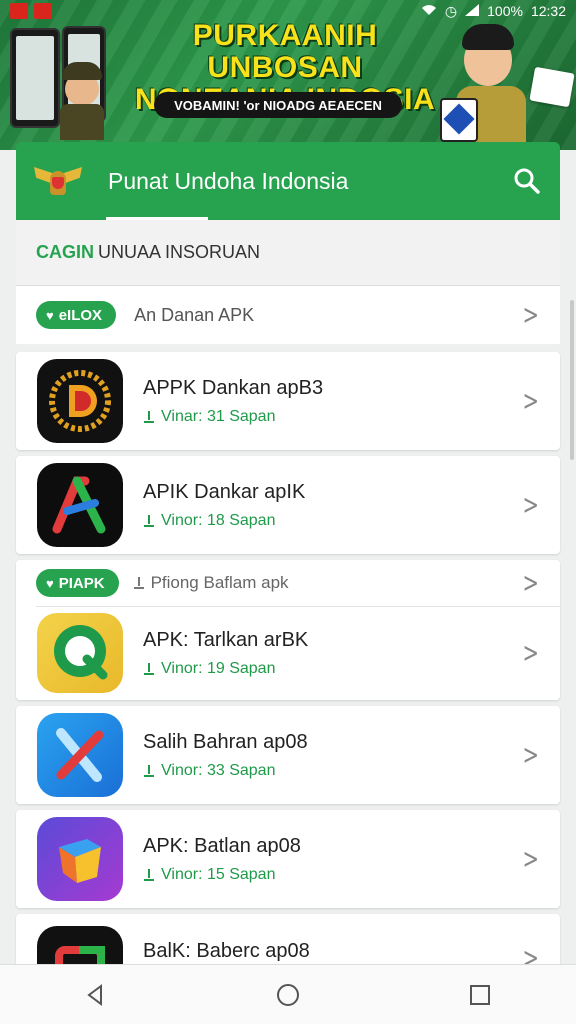 The height and width of the screenshot is (1024, 576). Describe the element at coordinates (226, 639) in the screenshot. I see `app-name: APK: Tarlkan arBK` at that location.